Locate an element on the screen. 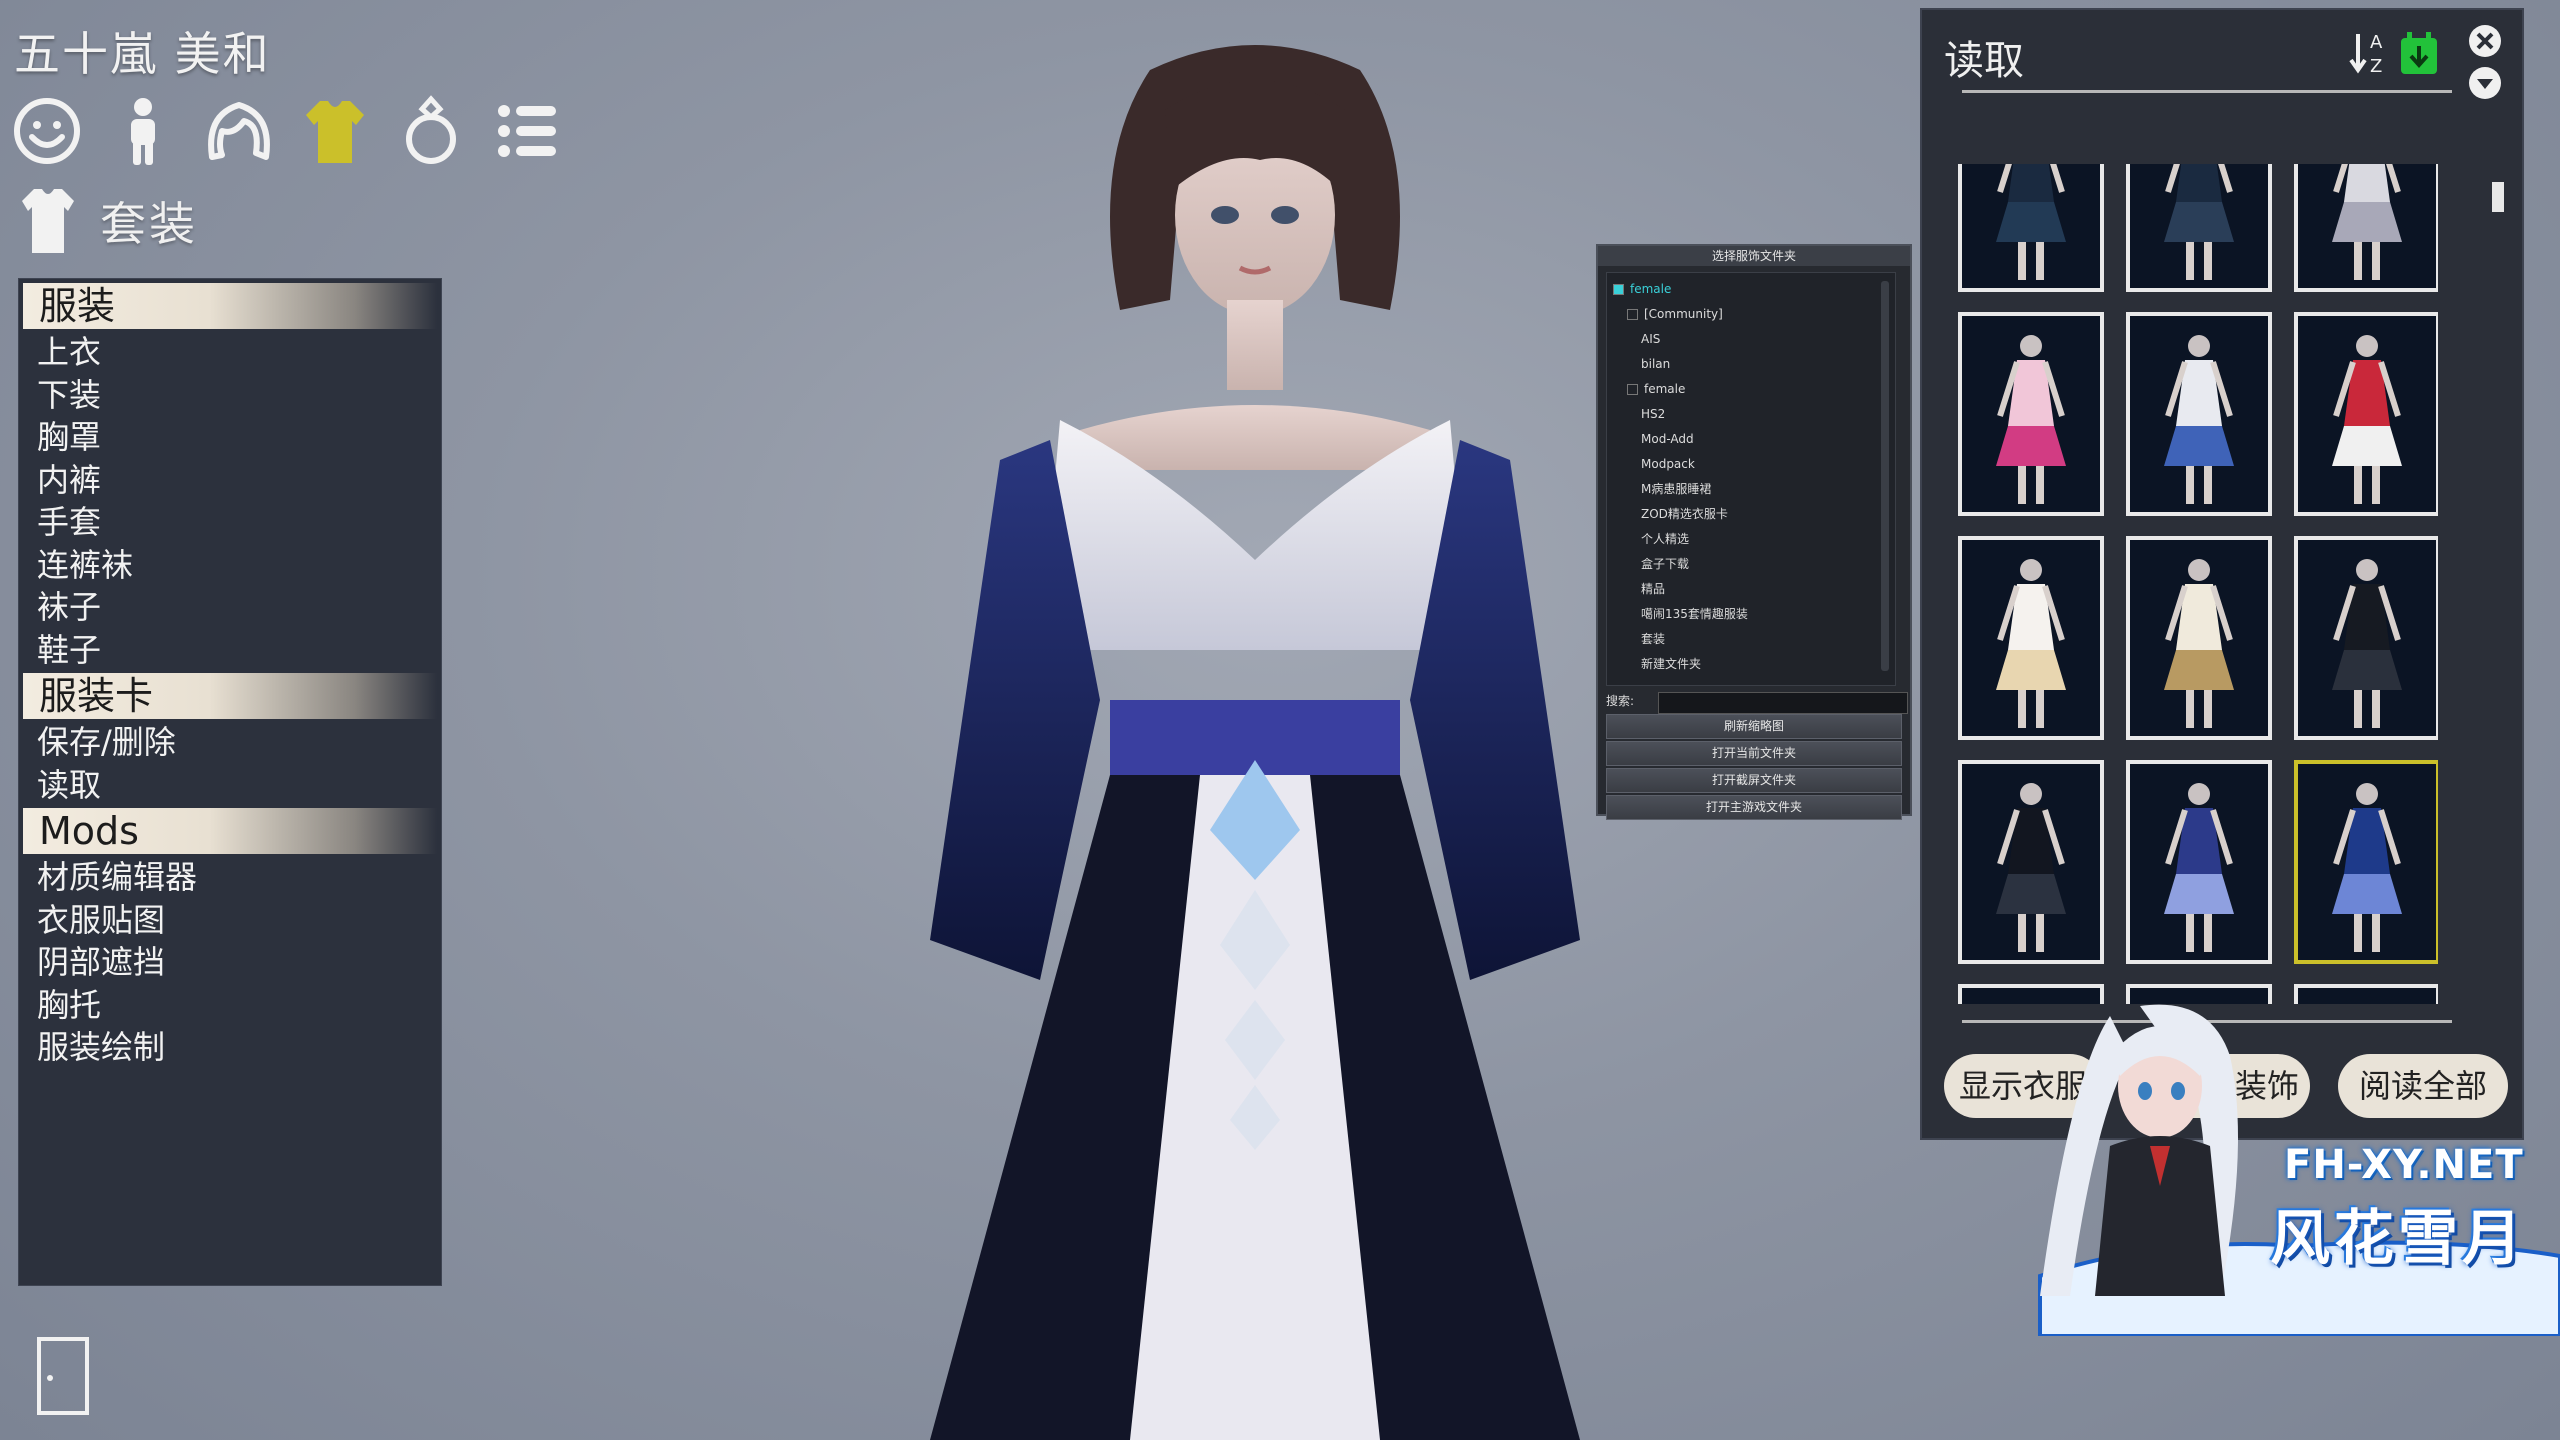  load-panel-title: 读取 is located at coordinates (1984, 61).